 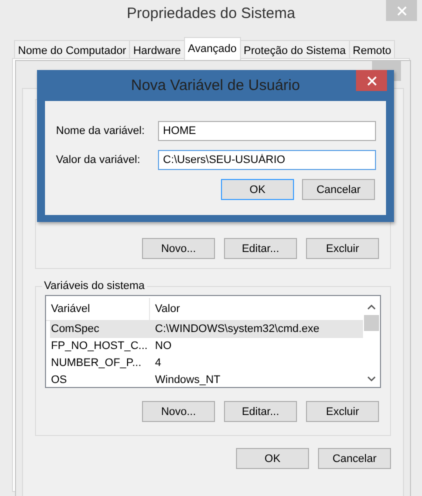 What do you see at coordinates (215, 86) in the screenshot?
I see `dialog-title: Nova Variável de Usuário` at bounding box center [215, 86].